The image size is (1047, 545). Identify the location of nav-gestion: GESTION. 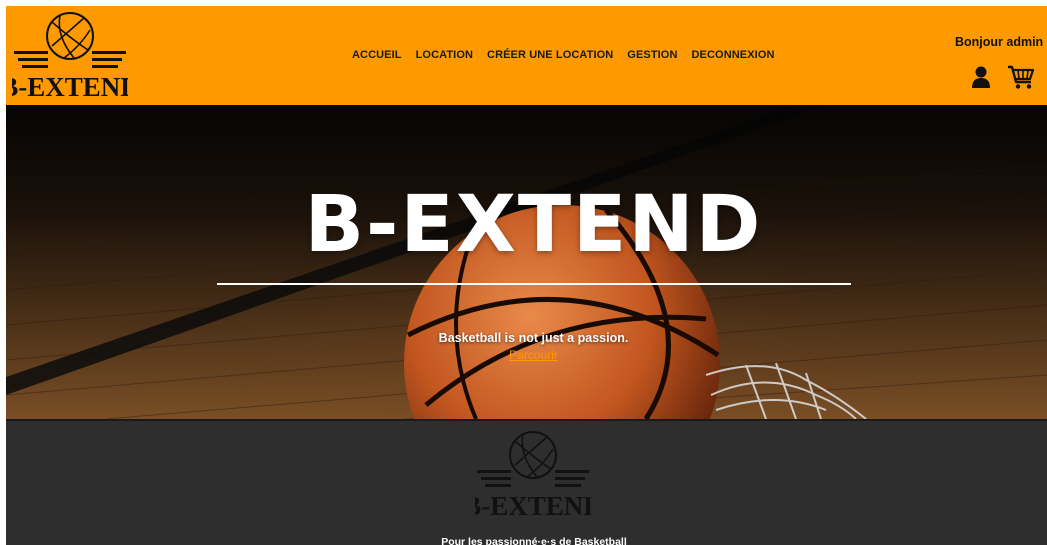
(652, 55).